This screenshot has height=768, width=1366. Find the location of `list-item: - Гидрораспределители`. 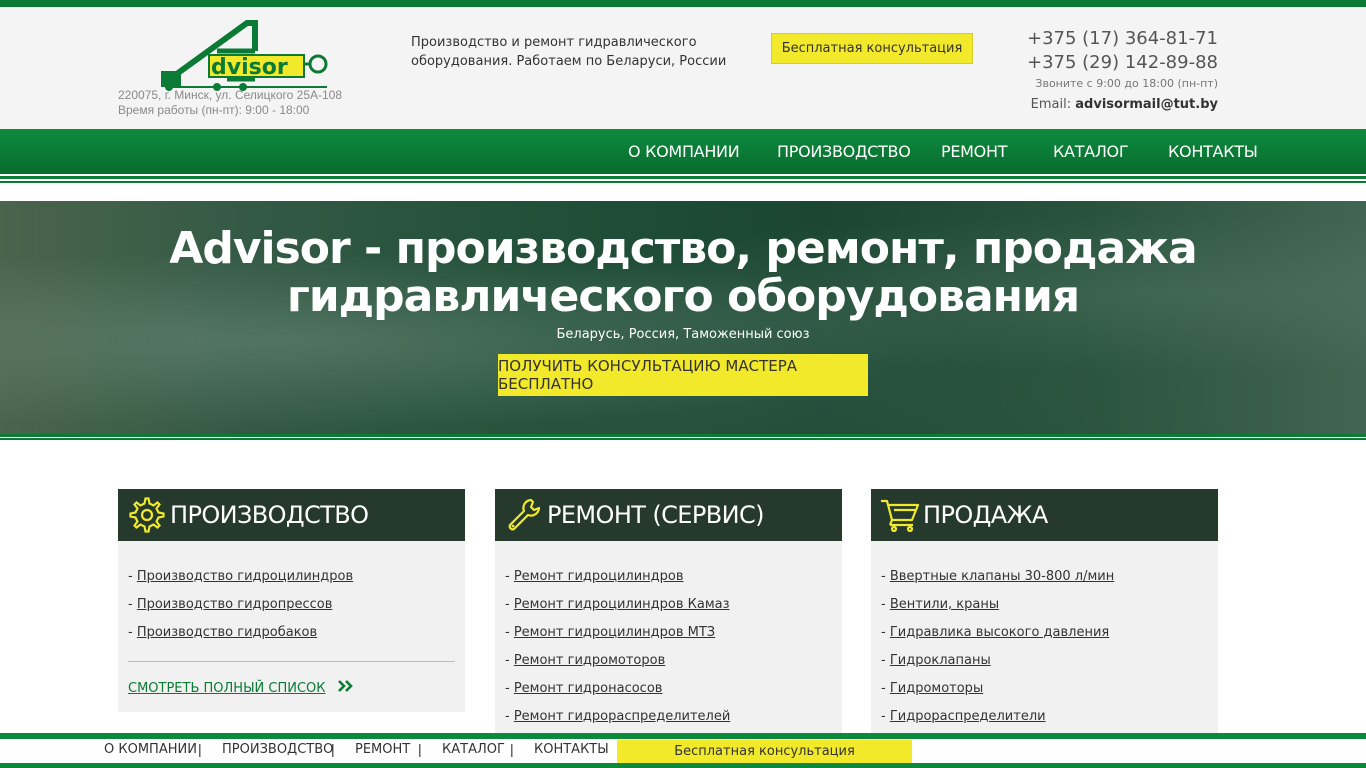

list-item: - Гидрораспределители is located at coordinates (963, 716).